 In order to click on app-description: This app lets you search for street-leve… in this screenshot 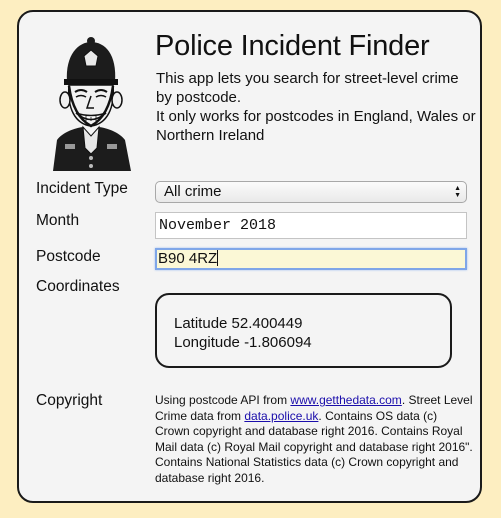, I will do `click(316, 107)`.